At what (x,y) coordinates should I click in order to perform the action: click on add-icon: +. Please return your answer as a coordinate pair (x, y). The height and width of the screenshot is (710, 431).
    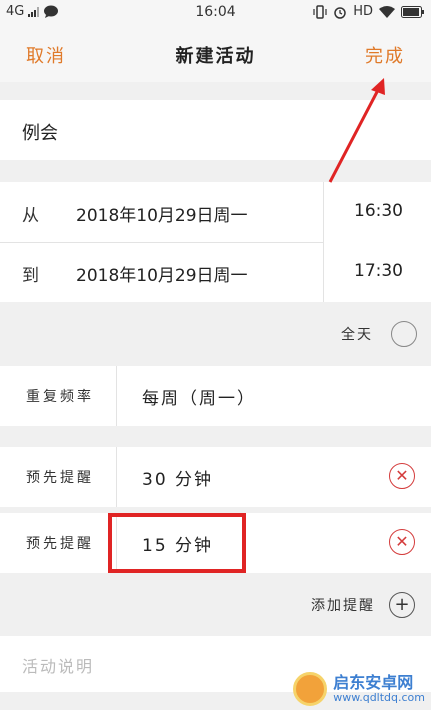
    Looking at the image, I should click on (402, 605).